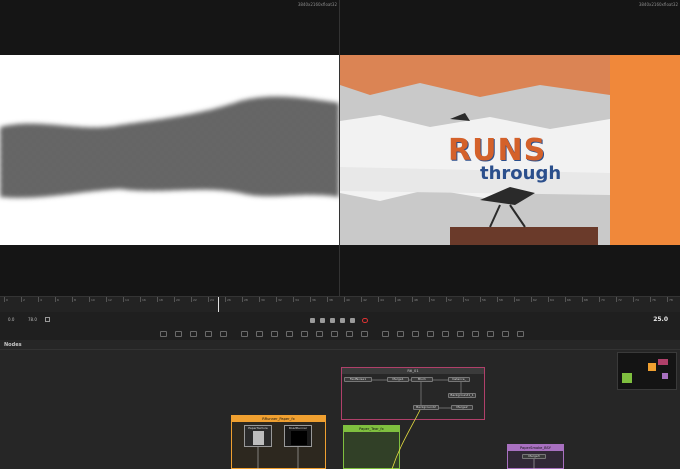 This screenshot has width=680, height=469. Describe the element at coordinates (348, 300) in the screenshot. I see `ruler-tick-label: 40` at that location.